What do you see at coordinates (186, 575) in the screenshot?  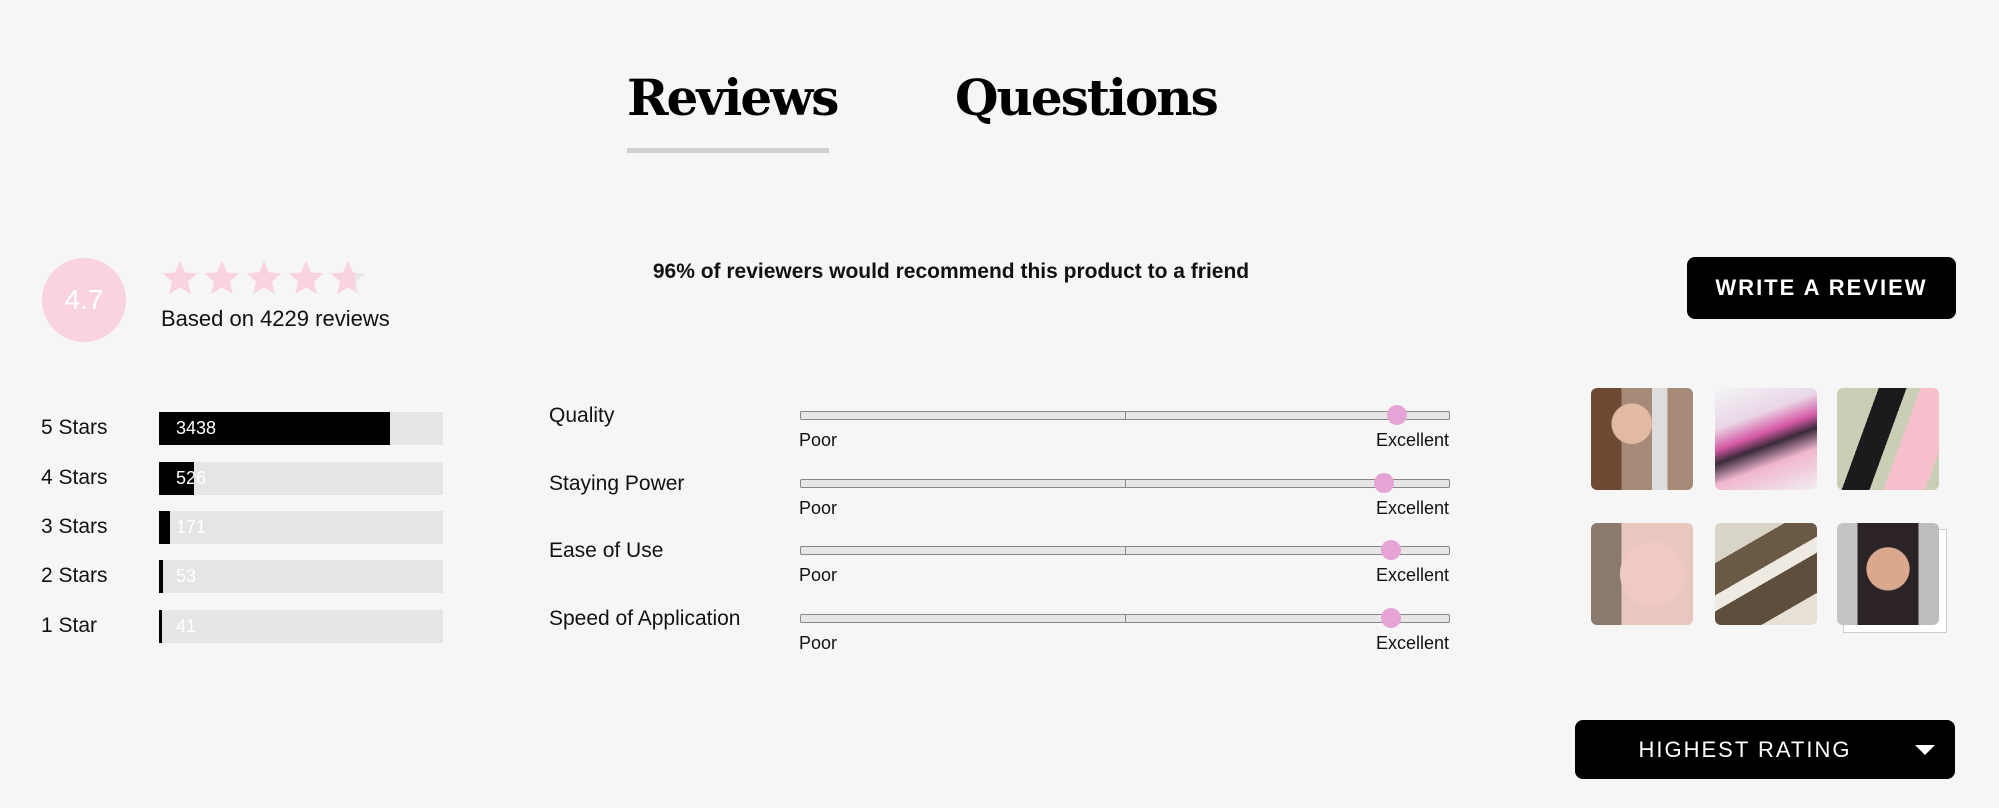 I see `histogram-count: 53` at bounding box center [186, 575].